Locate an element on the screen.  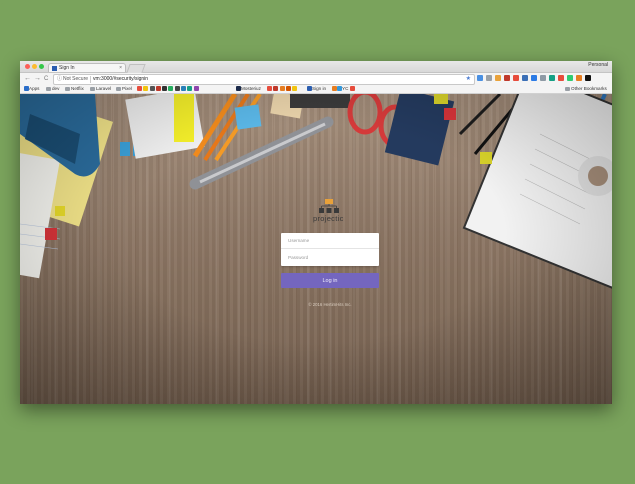
address-bar: ⓘ Not Secure vm:3000/#security/signin ★ is located at coordinates (264, 79).